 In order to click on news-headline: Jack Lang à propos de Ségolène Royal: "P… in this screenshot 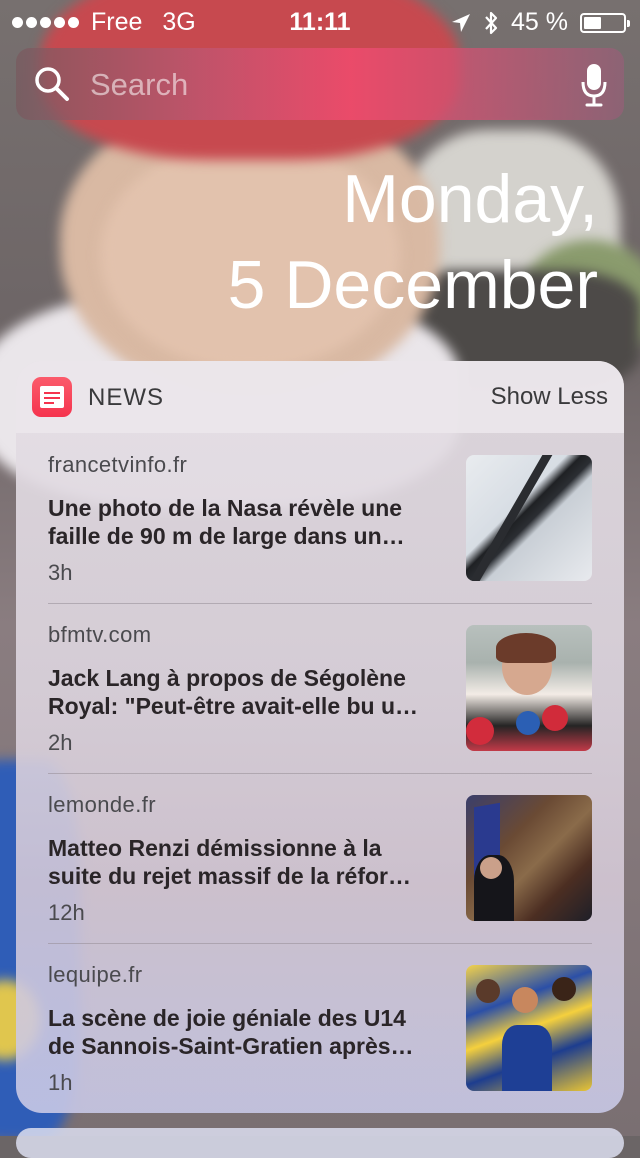, I will do `click(233, 692)`.